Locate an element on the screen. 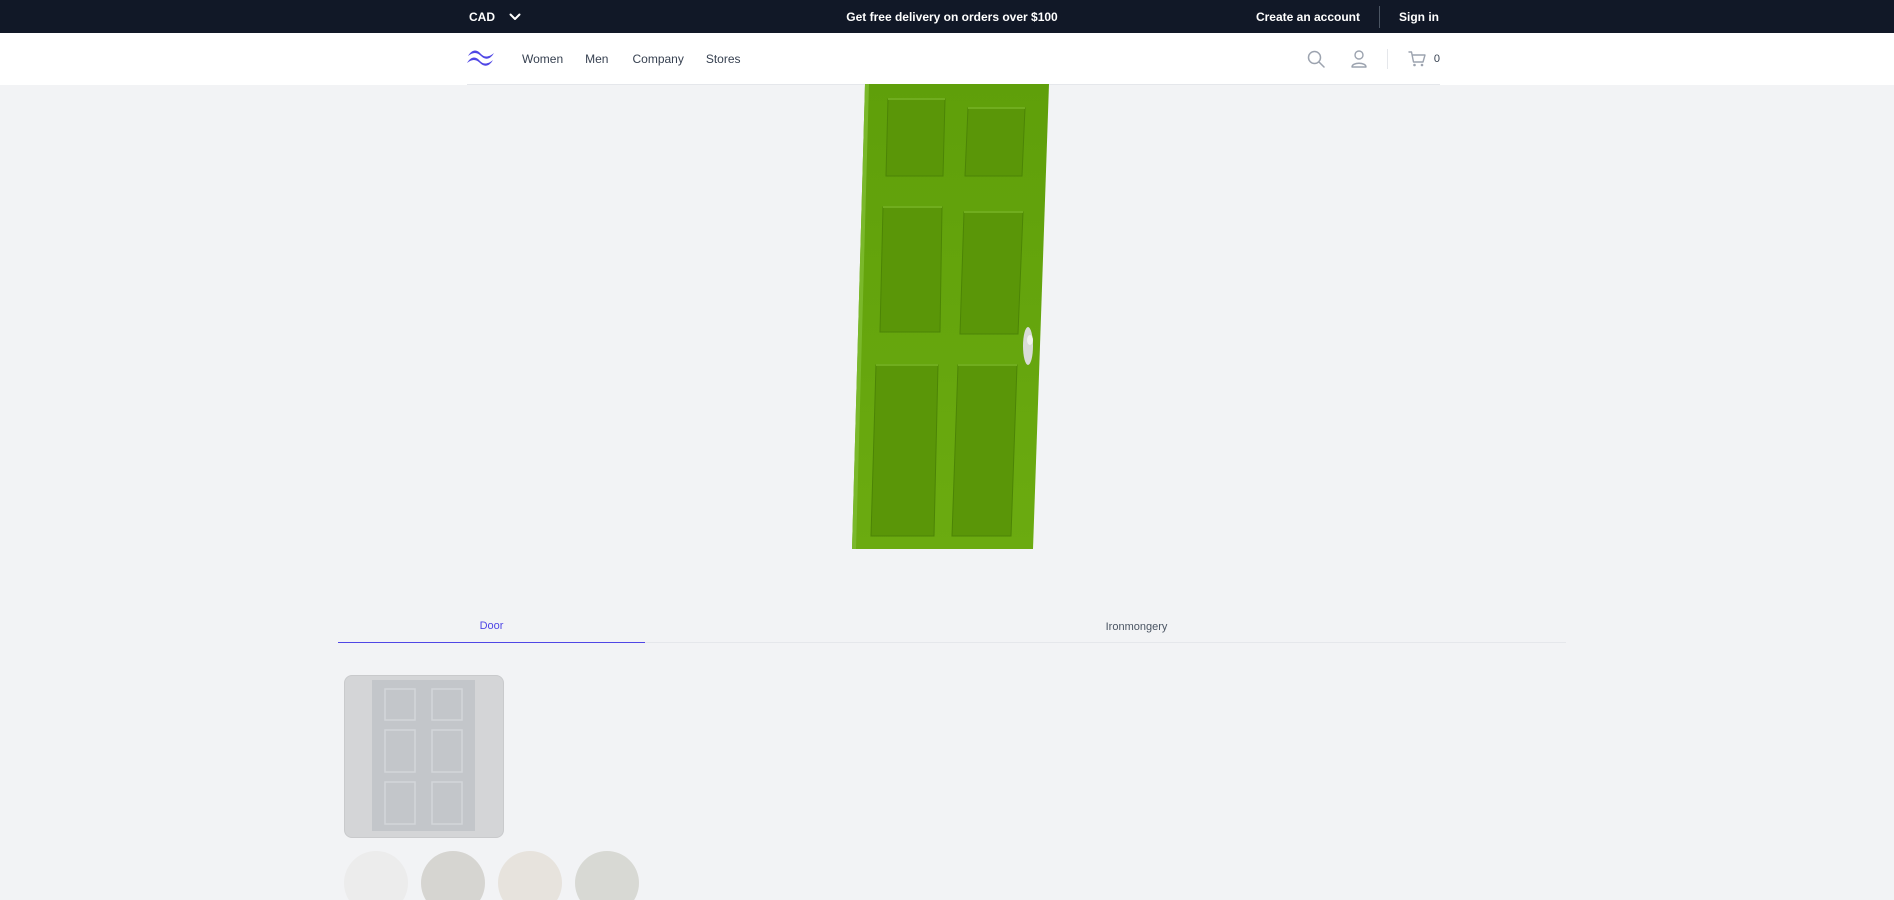 The image size is (1894, 900). chevron-down-icon is located at coordinates (515, 16).